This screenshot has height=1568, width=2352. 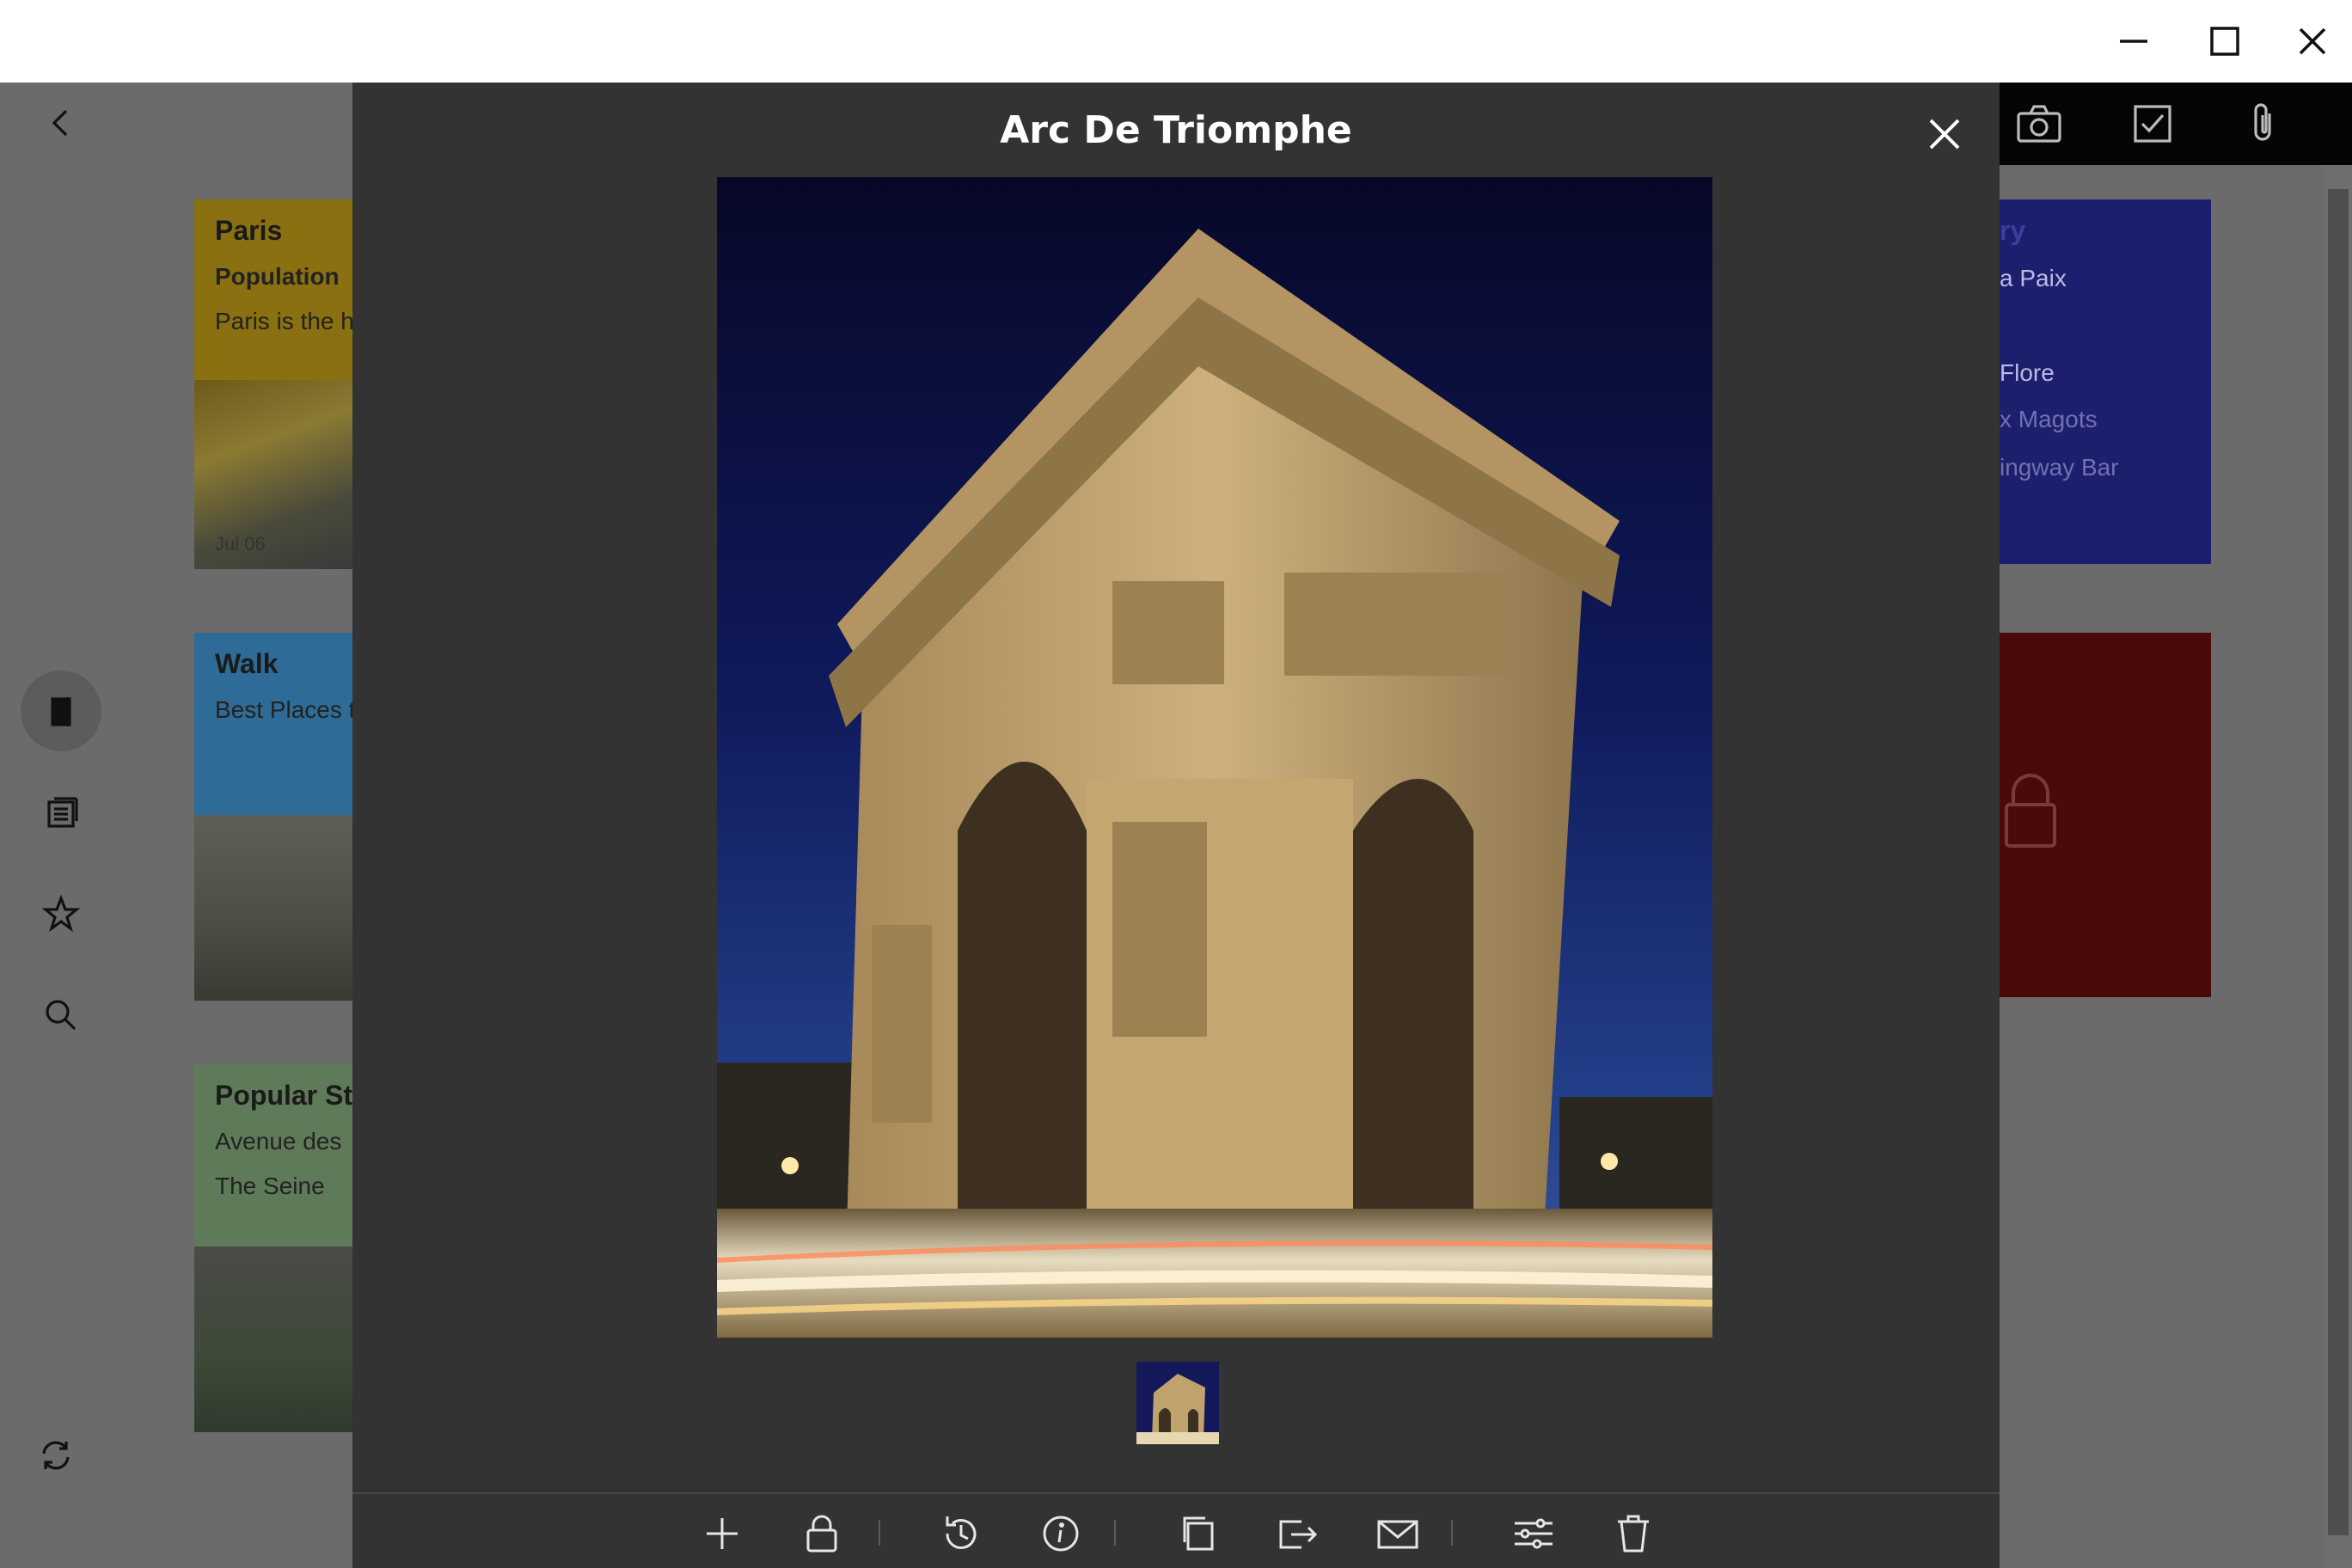 What do you see at coordinates (283, 321) in the screenshot?
I see `note-line: Paris is the h` at bounding box center [283, 321].